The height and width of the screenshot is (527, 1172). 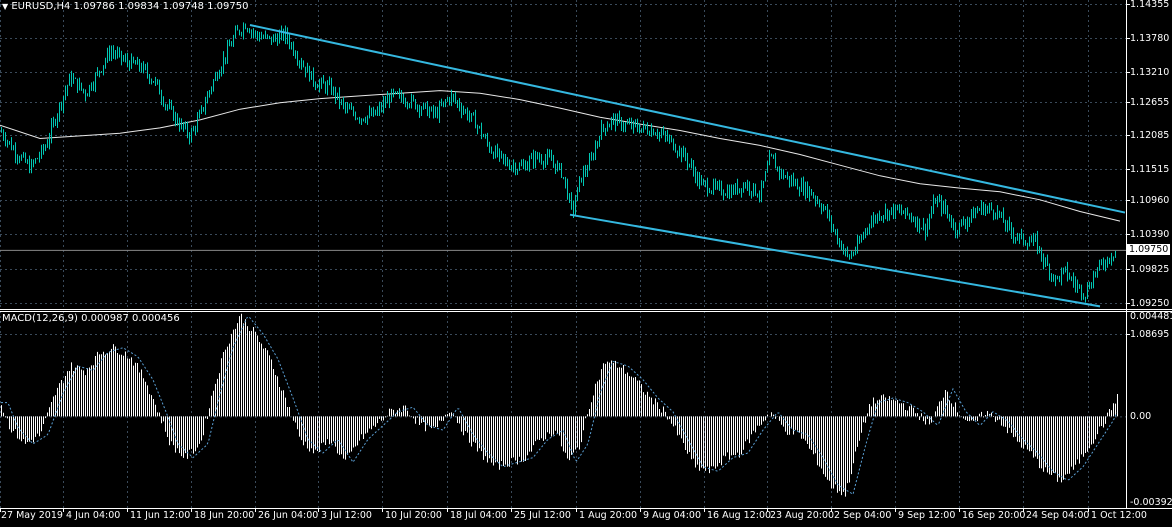 I want to click on macd-y-tick-label: 0.00, so click(x=1141, y=417).